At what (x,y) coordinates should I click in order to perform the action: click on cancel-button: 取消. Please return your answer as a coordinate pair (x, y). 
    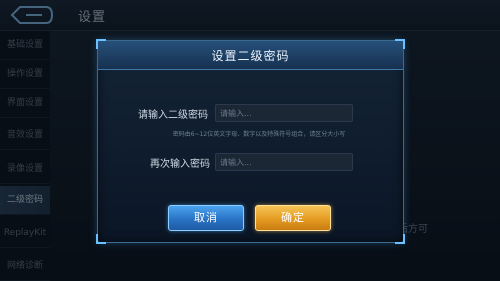
    Looking at the image, I should click on (206, 218).